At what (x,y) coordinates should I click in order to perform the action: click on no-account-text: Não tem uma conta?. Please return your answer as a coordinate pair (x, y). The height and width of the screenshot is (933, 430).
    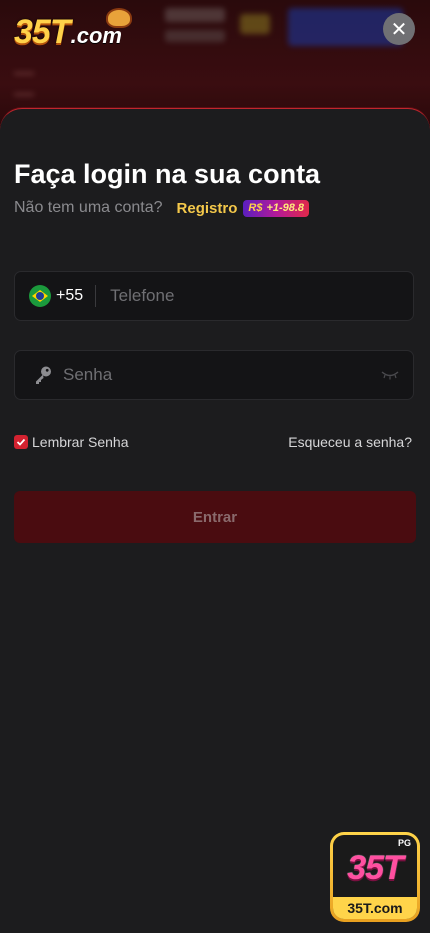
    Looking at the image, I should click on (88, 207).